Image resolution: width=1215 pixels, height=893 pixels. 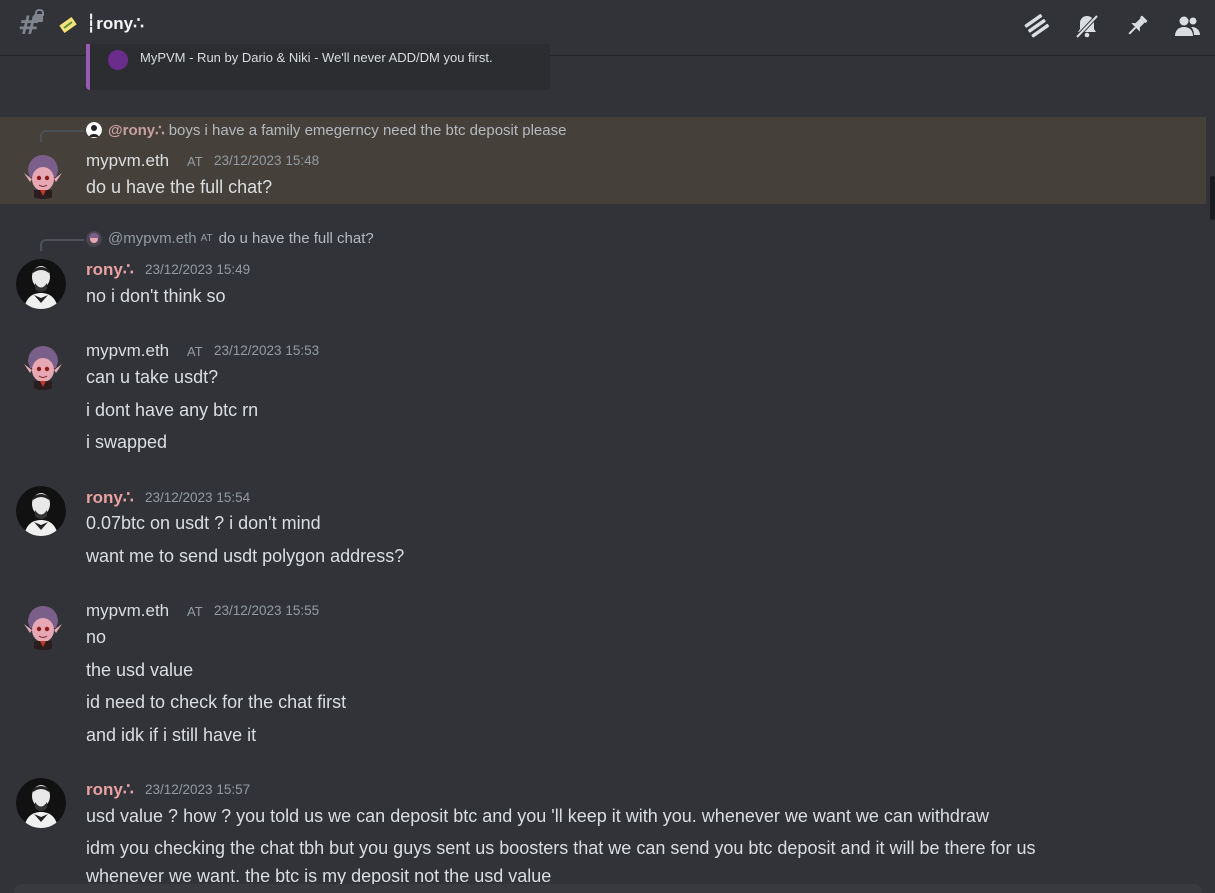 What do you see at coordinates (179, 187) in the screenshot?
I see `message-text: do u have the full chat?` at bounding box center [179, 187].